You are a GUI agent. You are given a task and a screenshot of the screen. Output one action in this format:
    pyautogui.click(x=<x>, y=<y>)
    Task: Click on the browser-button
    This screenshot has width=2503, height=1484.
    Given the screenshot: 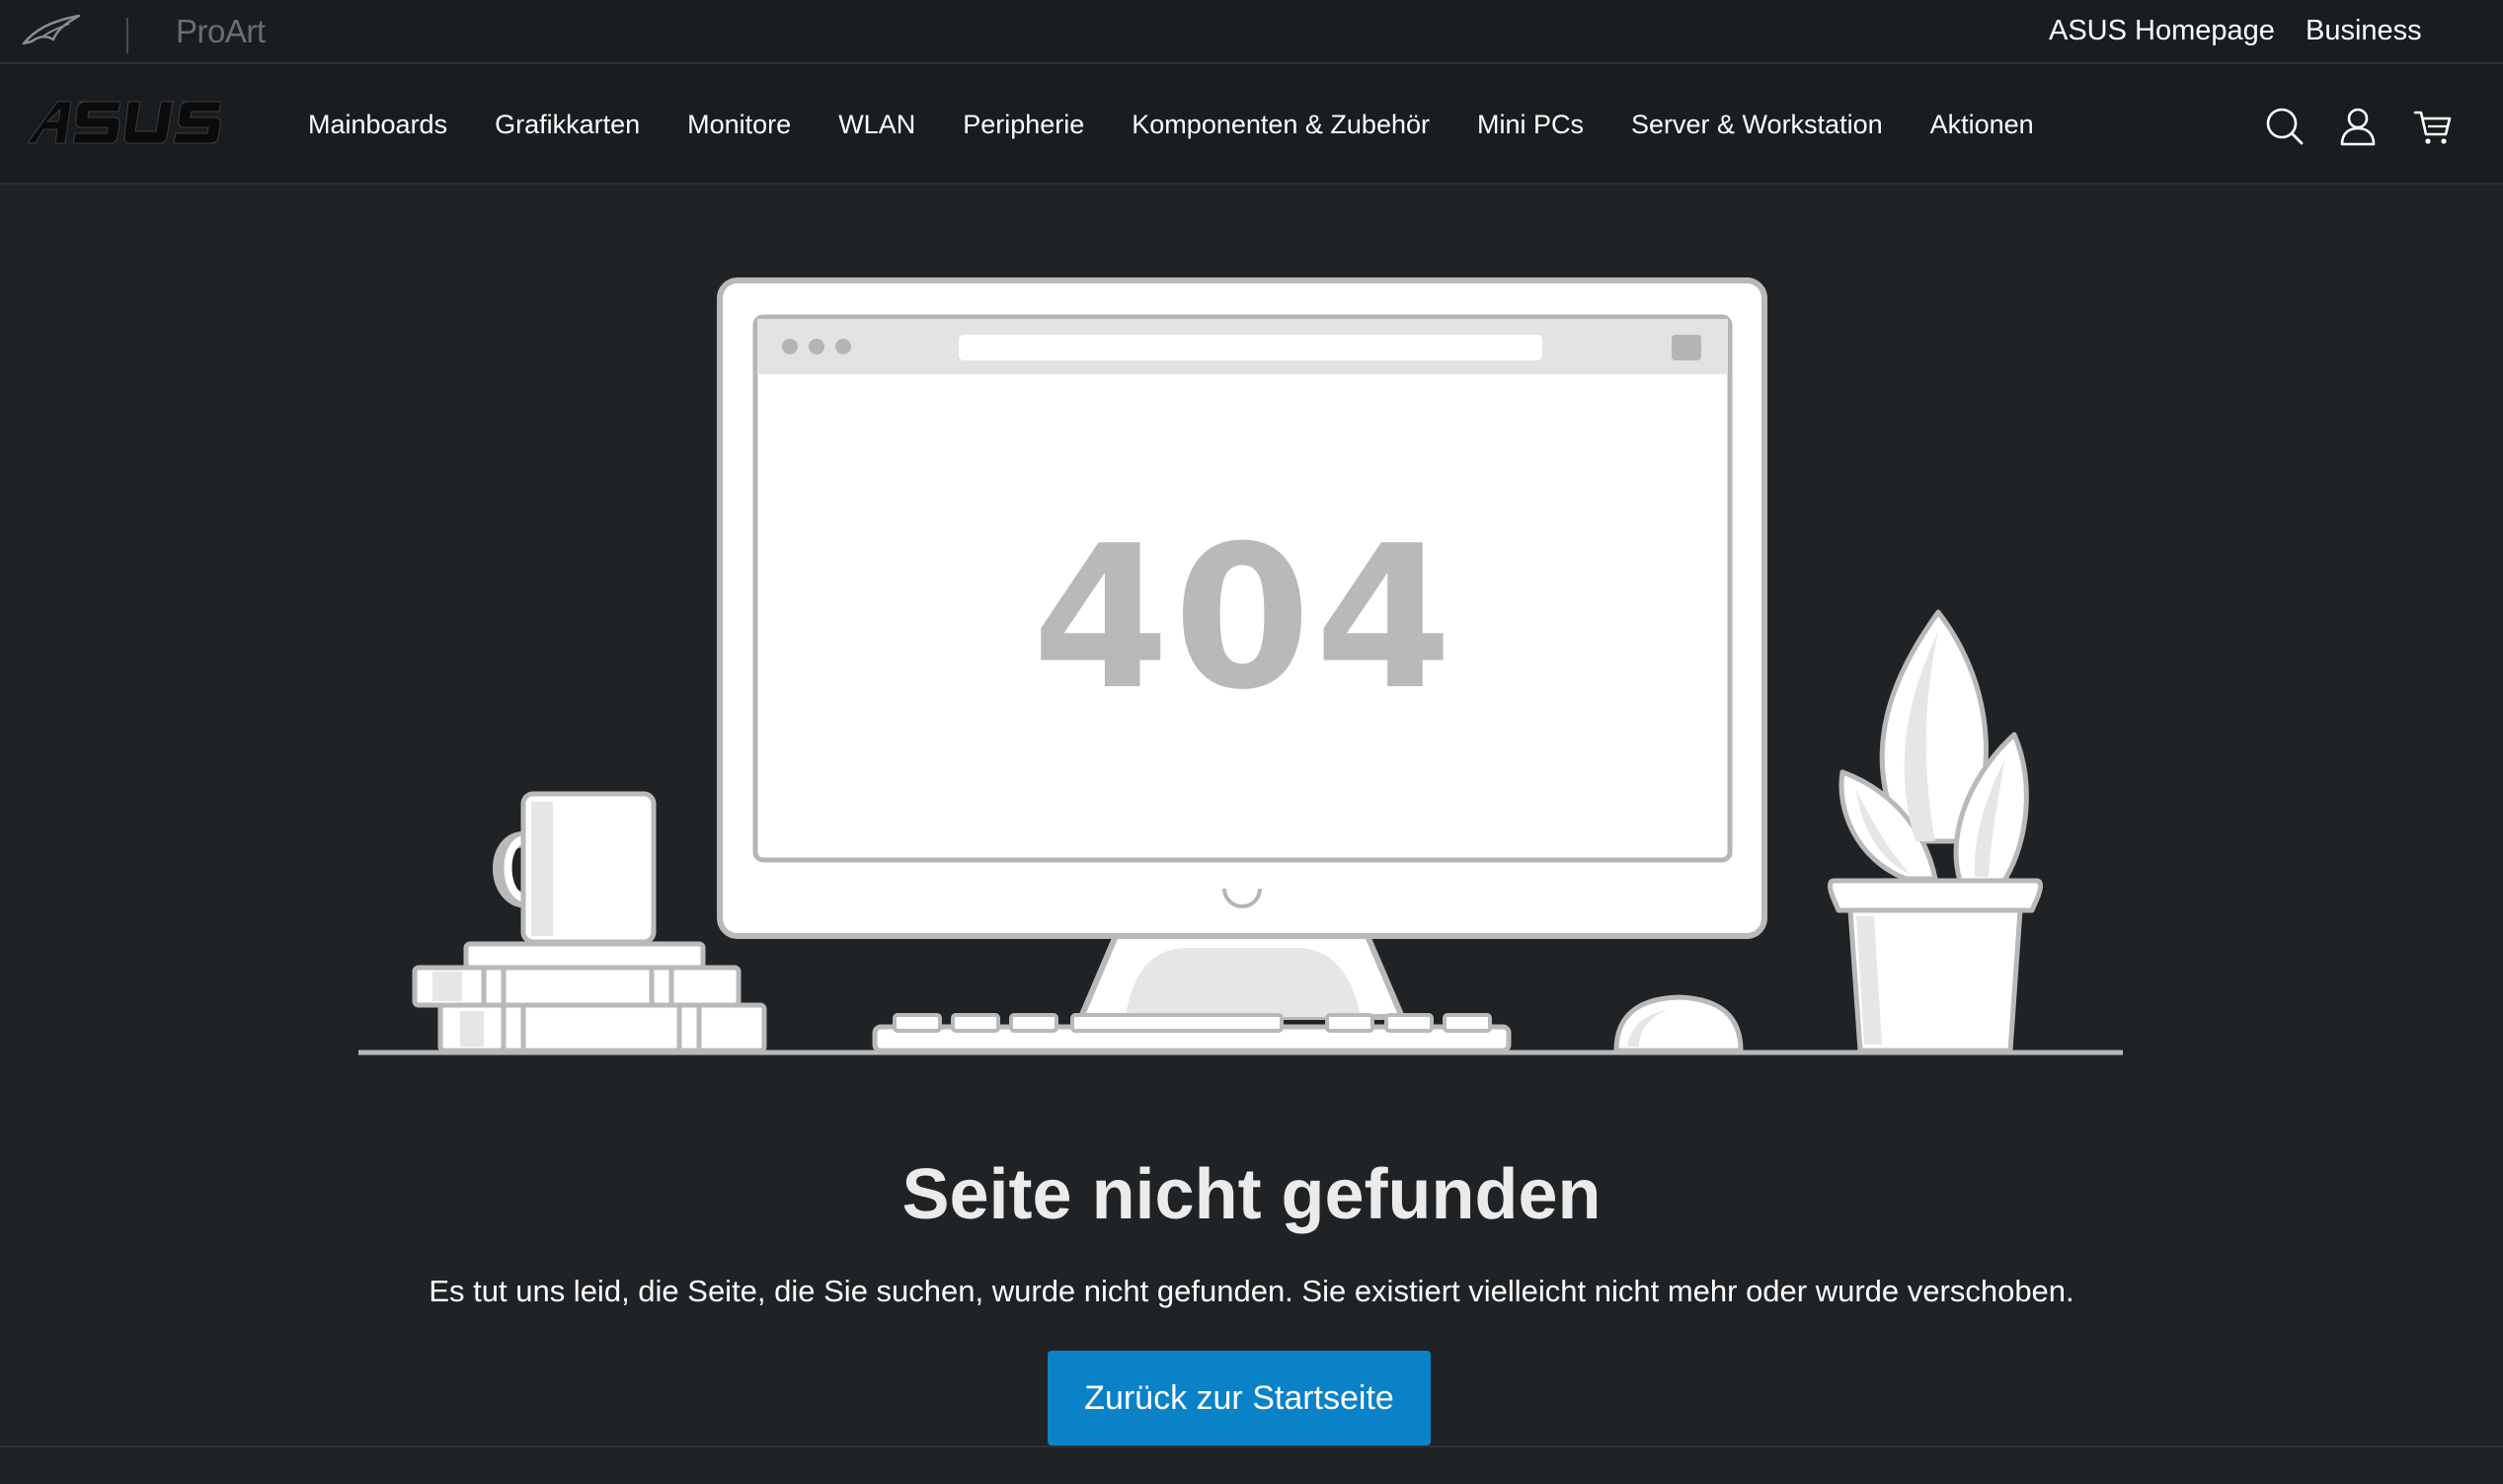 What is the action you would take?
    pyautogui.click(x=1686, y=348)
    